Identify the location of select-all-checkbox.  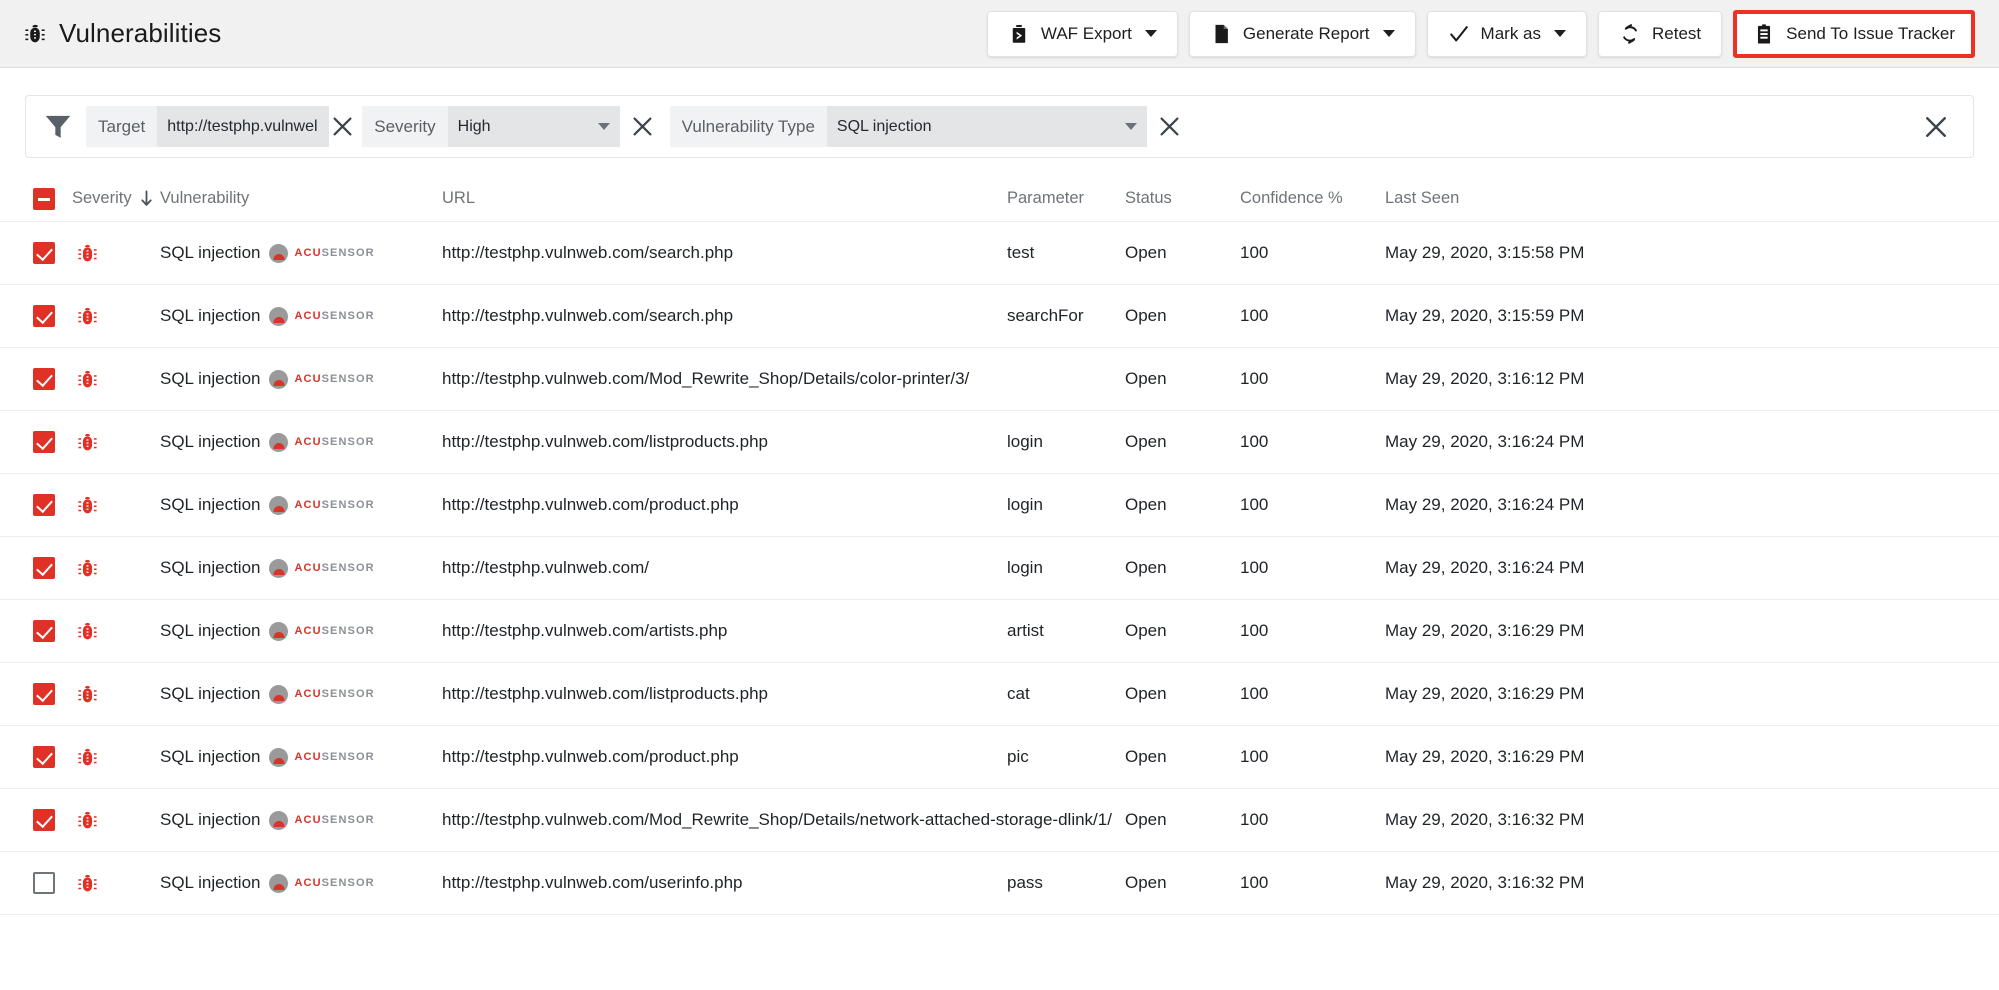
(44, 198).